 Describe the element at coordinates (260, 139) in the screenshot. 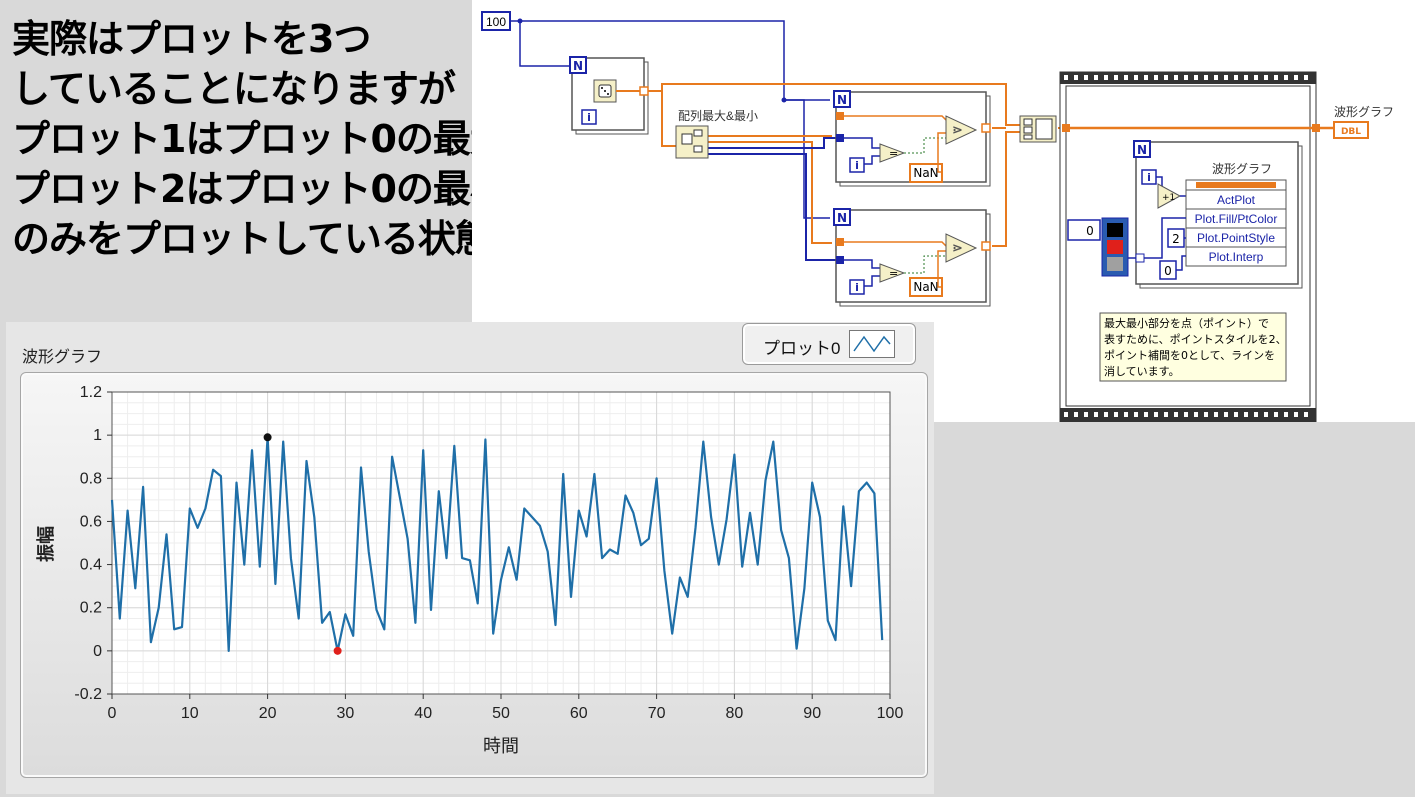

I see `caption-line-3: プロット1はプロット0の最大` at that location.